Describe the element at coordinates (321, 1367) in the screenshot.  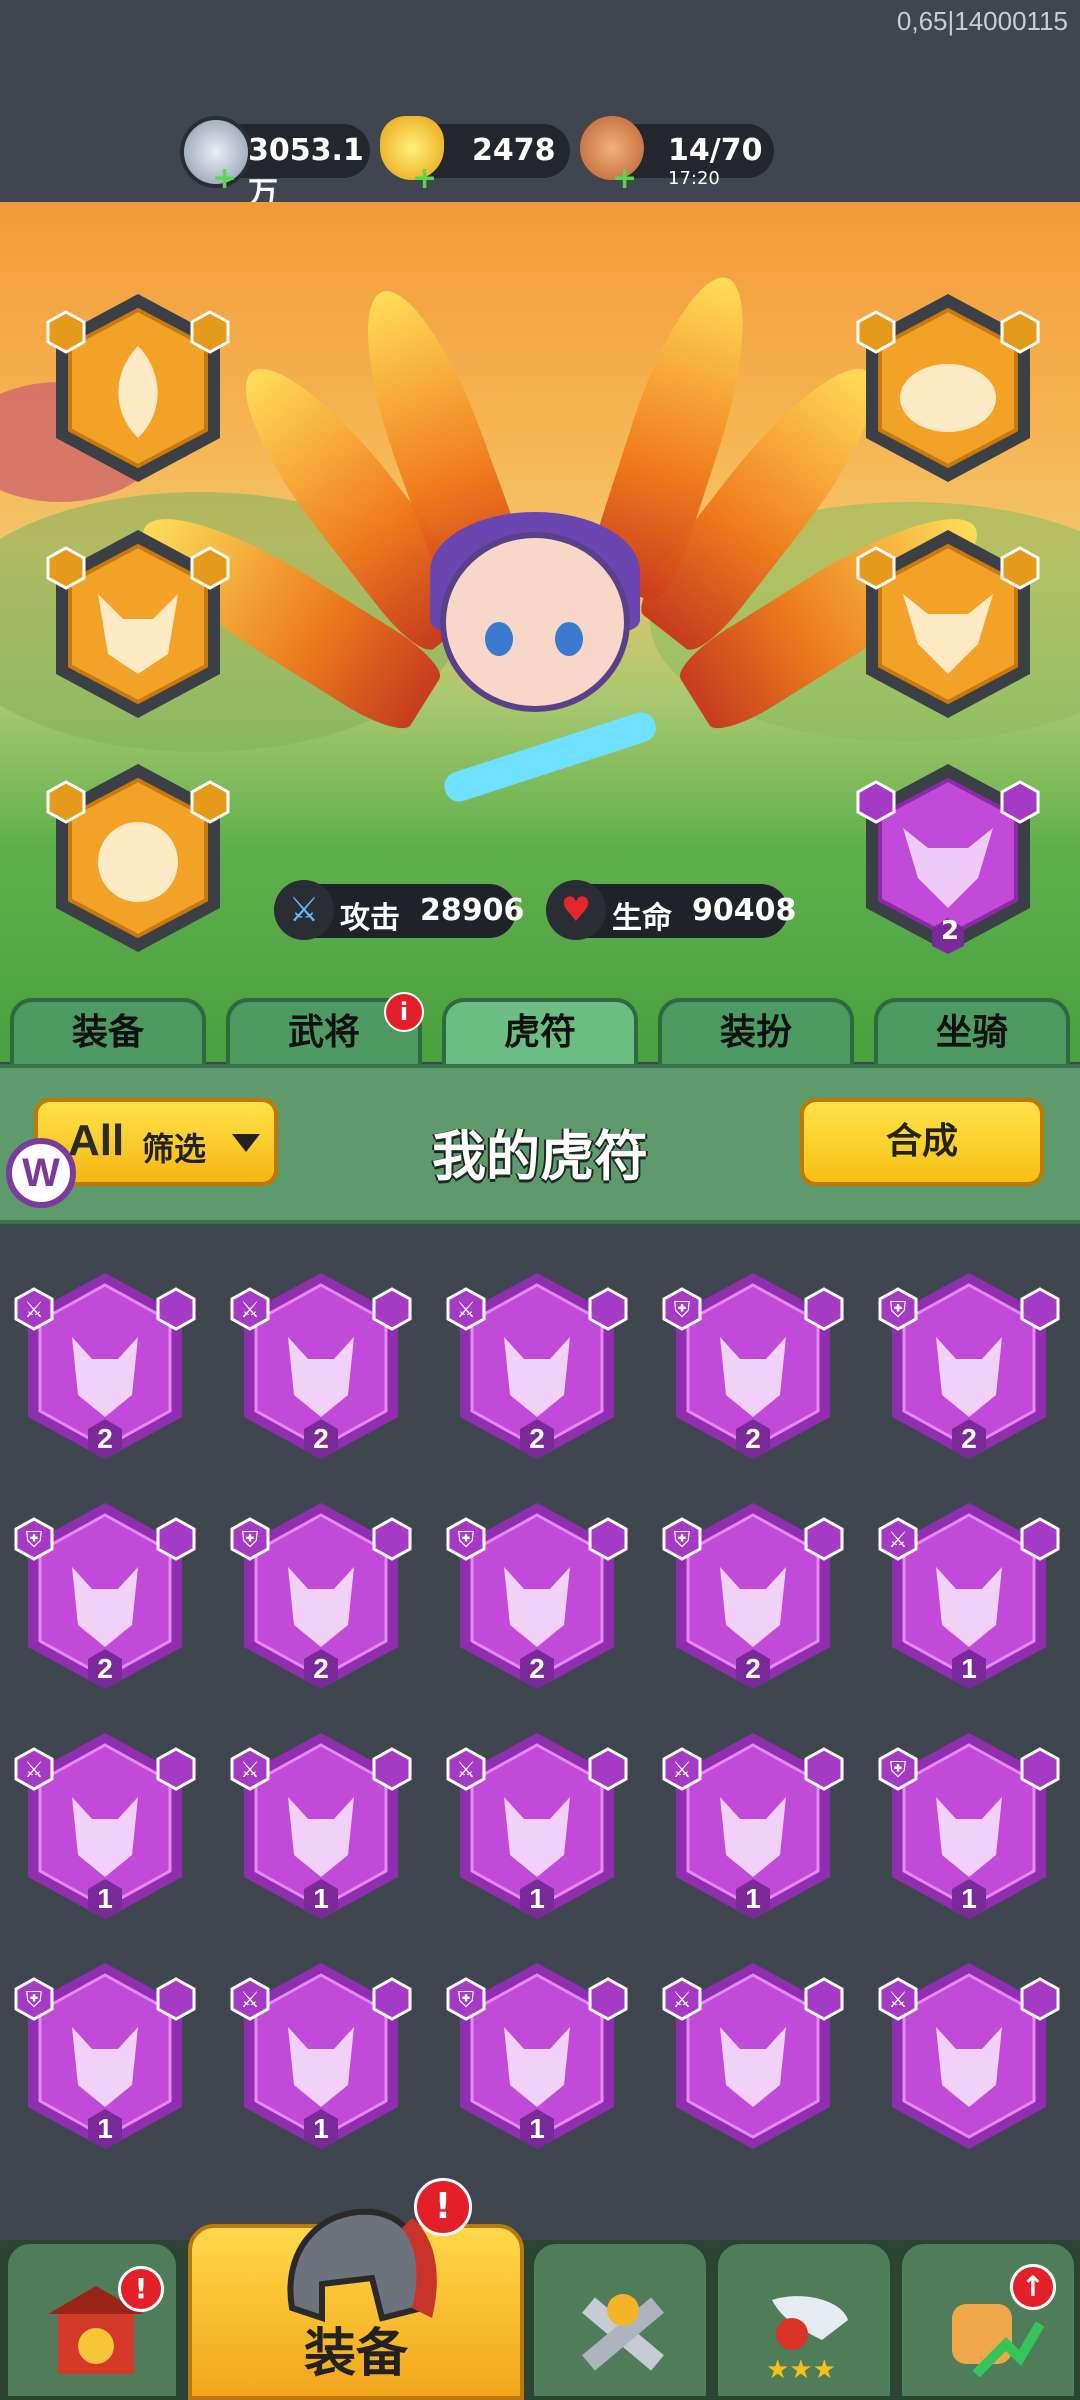
I see `tally-item-tiger: ⚔ 2` at that location.